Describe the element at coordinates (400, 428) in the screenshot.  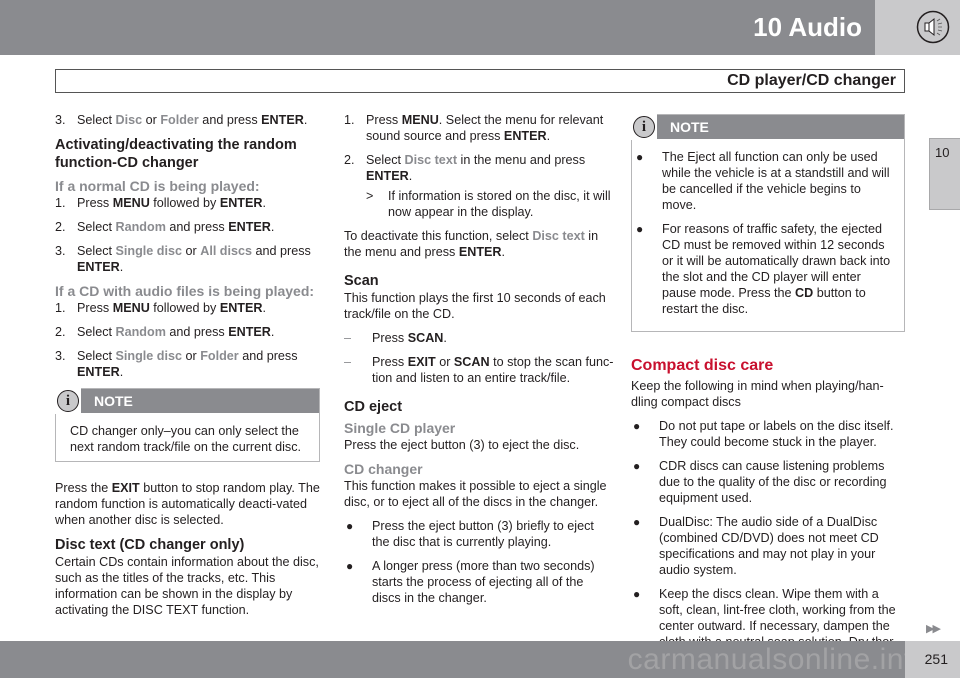
I see `single-player-heading: Single CD player` at that location.